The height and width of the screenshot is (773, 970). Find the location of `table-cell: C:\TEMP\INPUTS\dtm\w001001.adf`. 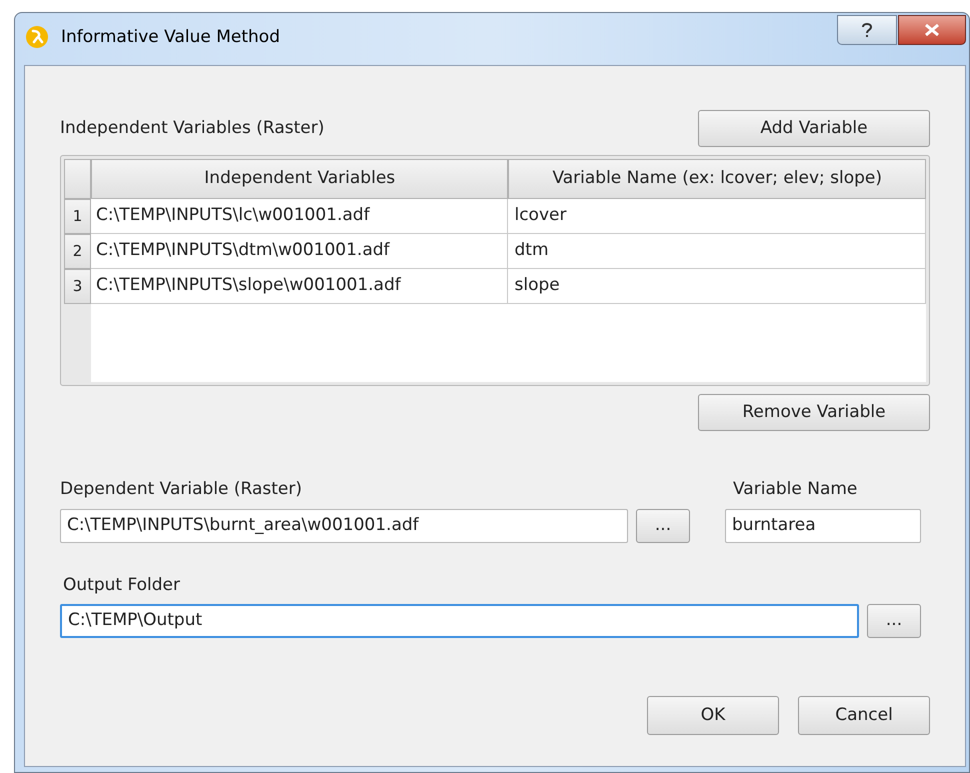

table-cell: C:\TEMP\INPUTS\dtm\w001001.adf is located at coordinates (299, 251).